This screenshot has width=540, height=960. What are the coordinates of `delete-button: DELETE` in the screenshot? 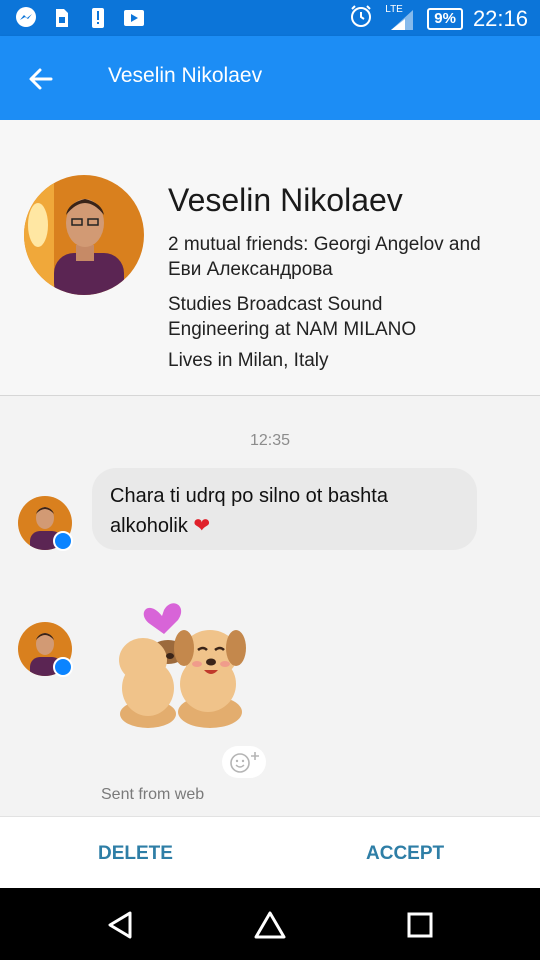 It's located at (135, 854).